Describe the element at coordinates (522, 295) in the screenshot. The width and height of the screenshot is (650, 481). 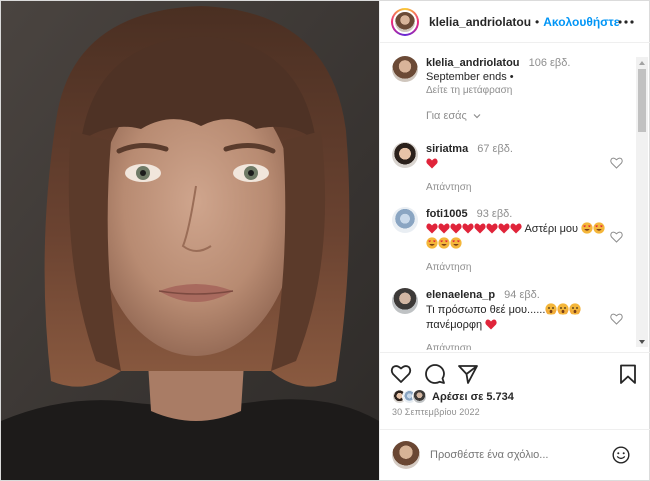
I see `comment-time: 94 εβδ.` at that location.